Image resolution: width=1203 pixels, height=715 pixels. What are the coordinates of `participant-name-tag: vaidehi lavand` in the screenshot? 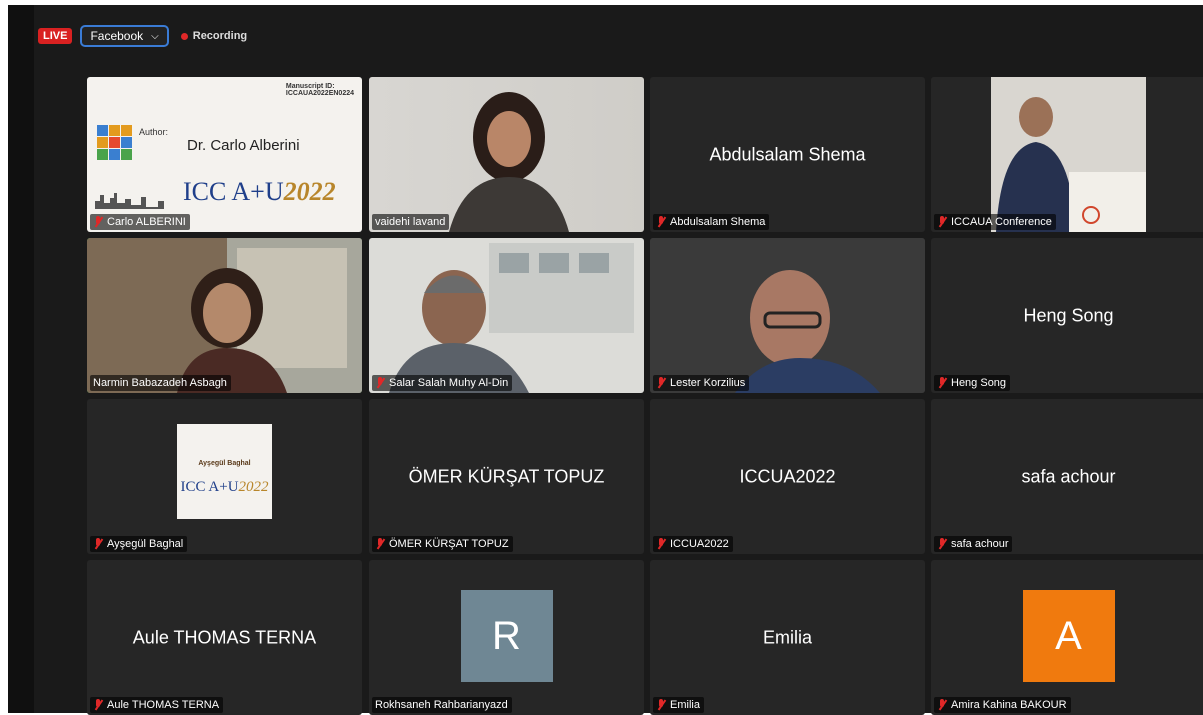 It's located at (411, 222).